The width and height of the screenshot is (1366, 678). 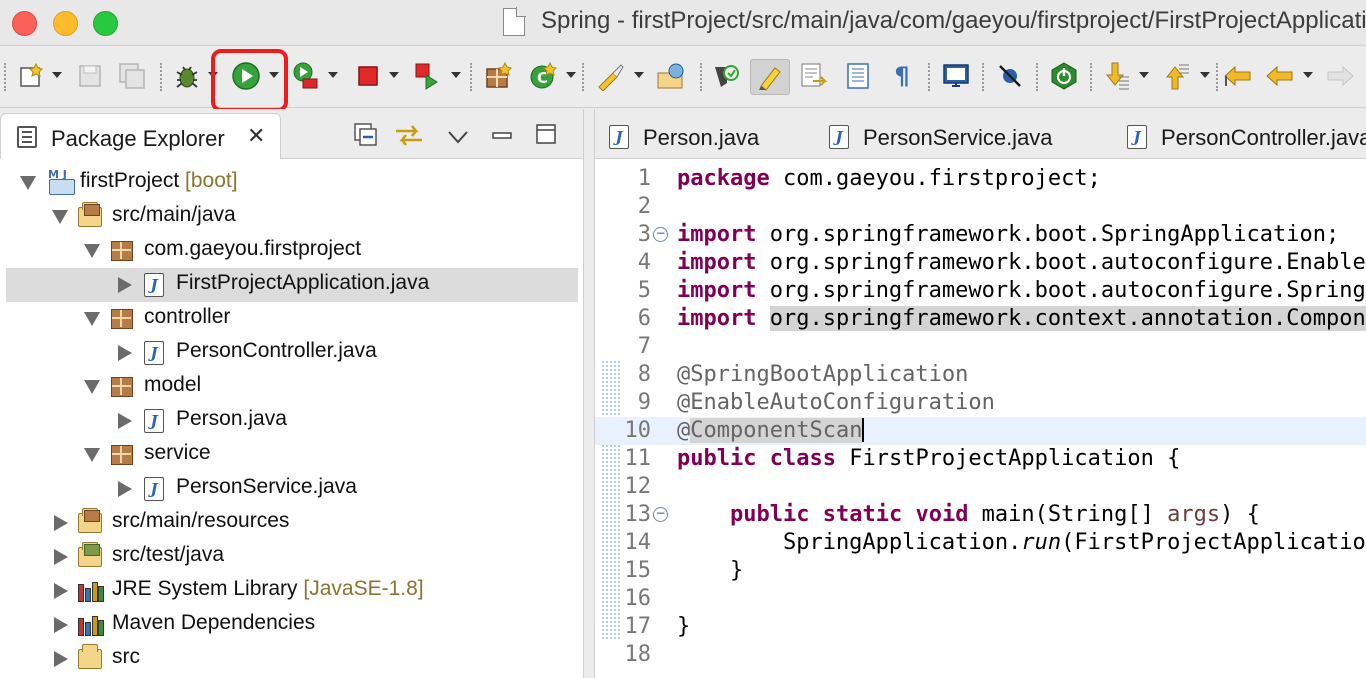 What do you see at coordinates (187, 76) in the screenshot?
I see `debug-icon` at bounding box center [187, 76].